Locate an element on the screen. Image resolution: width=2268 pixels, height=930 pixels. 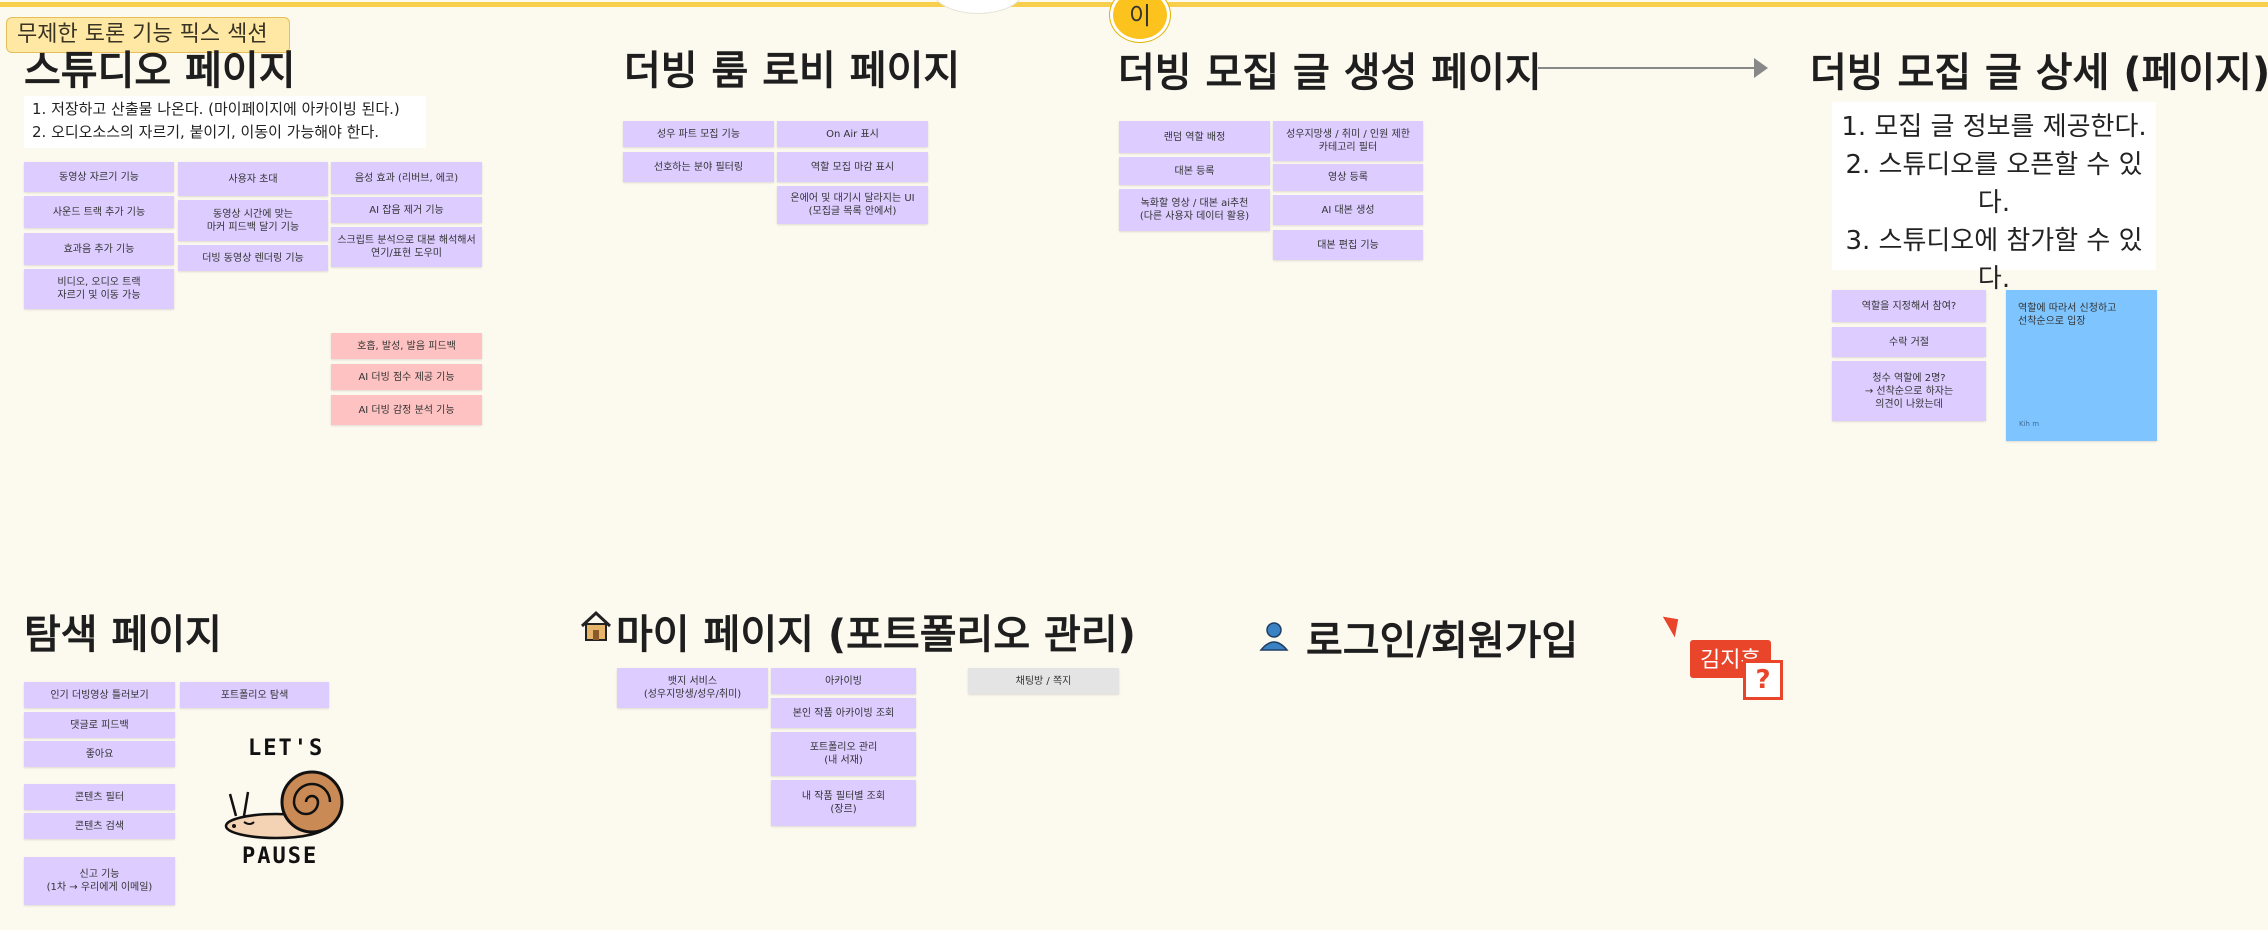
sticky-note: 동영상 자르기 기능 is located at coordinates (99, 177).